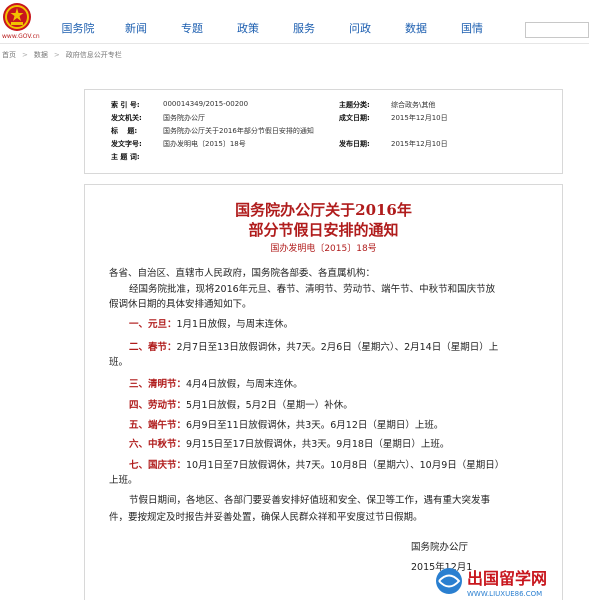 This screenshot has height=600, width=589. I want to click on holiday-text: 1月1日放假，与周末连休。, so click(235, 324).